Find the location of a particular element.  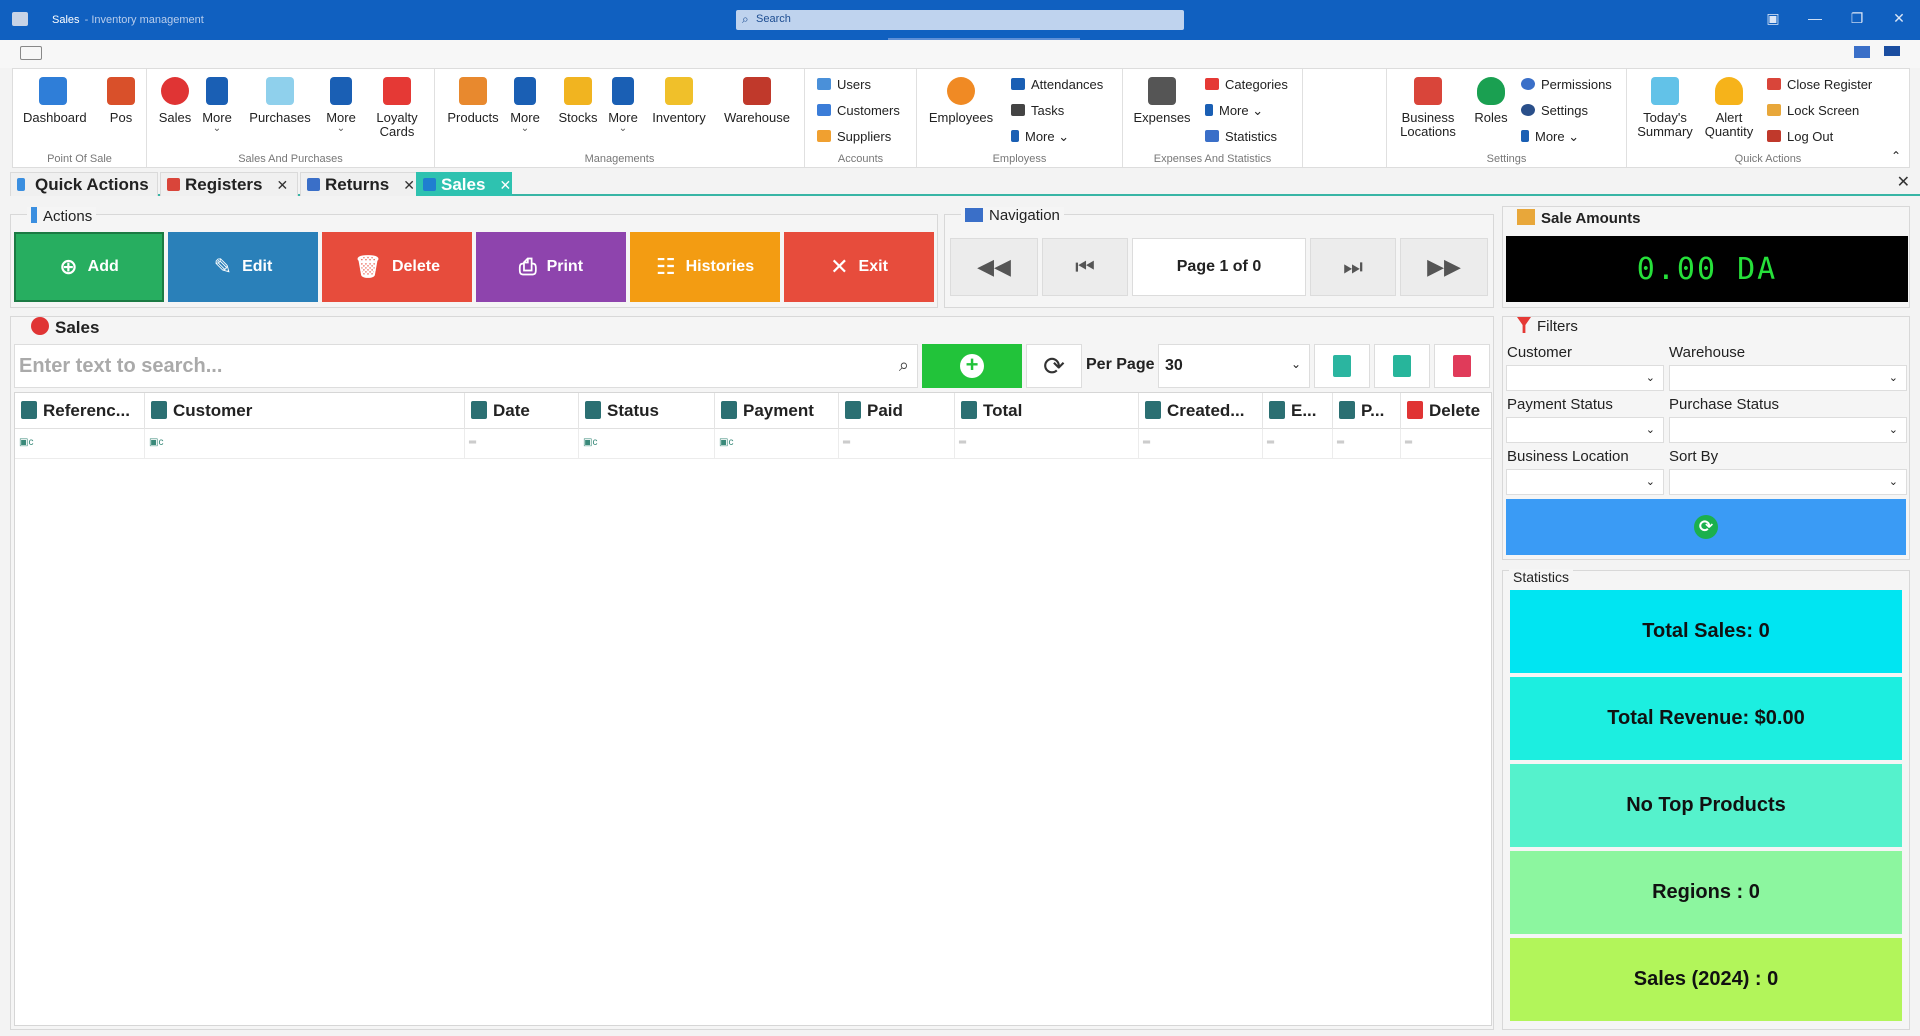

column-delete: Delete is located at coordinates (1446, 411).